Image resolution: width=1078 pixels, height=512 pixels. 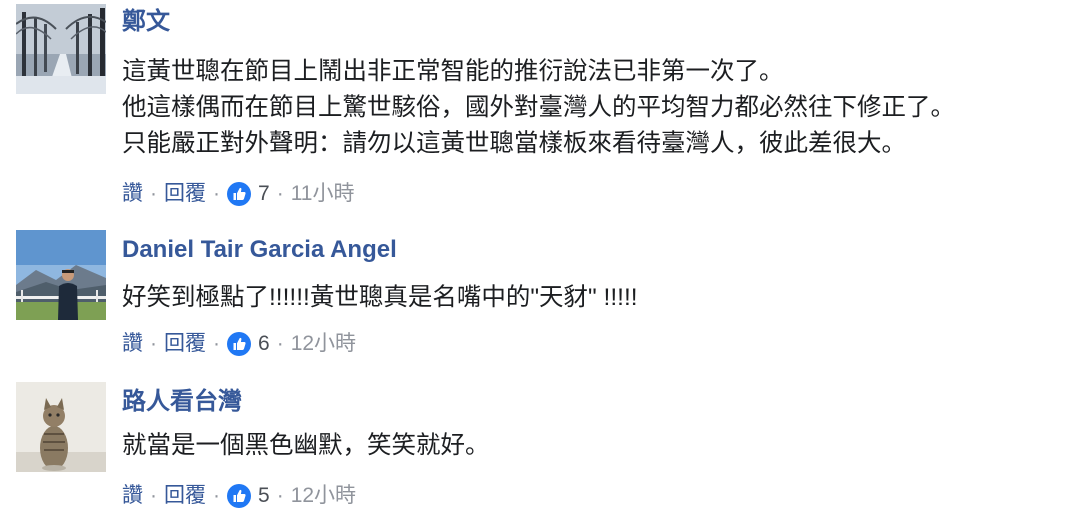 I want to click on avatar-snowy-trees-image, so click(x=61, y=49).